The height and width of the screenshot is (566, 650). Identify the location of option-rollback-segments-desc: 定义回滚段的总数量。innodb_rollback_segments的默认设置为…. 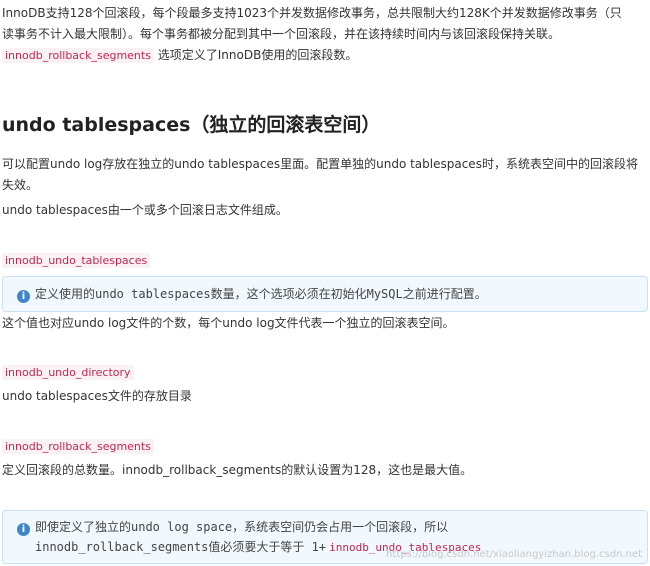
(237, 470).